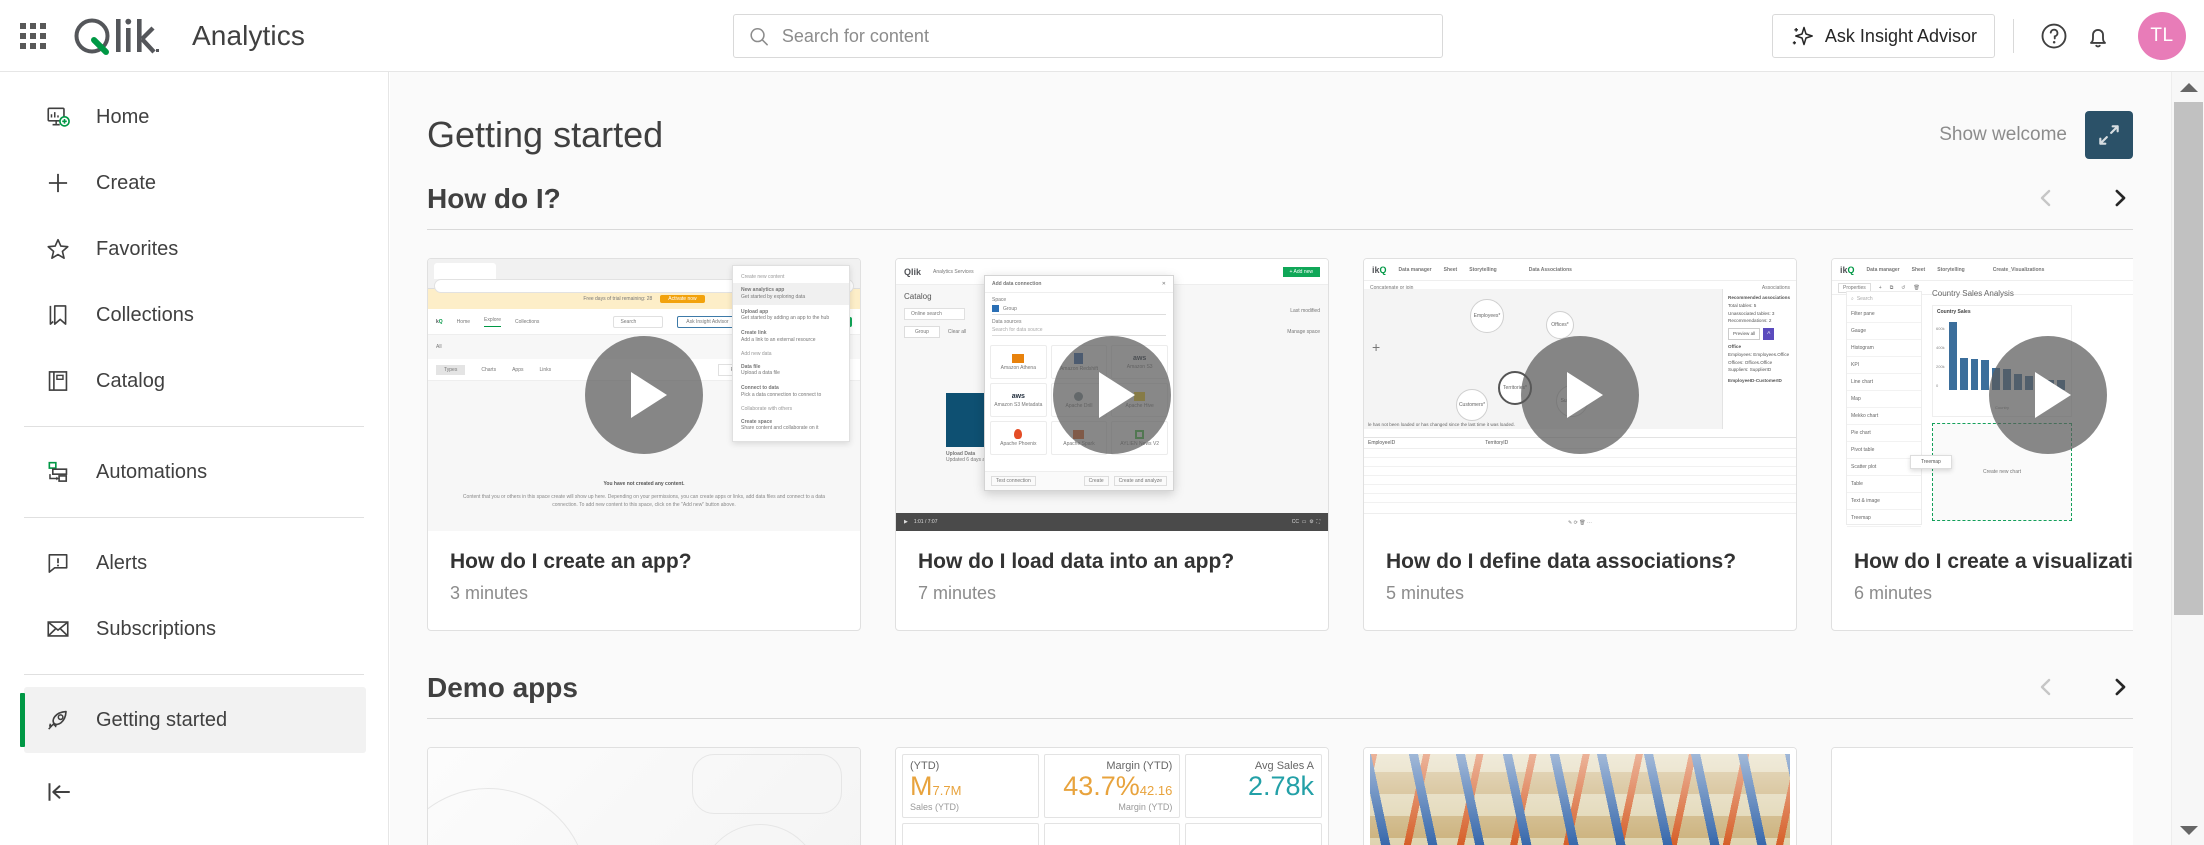 The width and height of the screenshot is (2204, 845). Describe the element at coordinates (1580, 799) in the screenshot. I see `warehouse-photo` at that location.